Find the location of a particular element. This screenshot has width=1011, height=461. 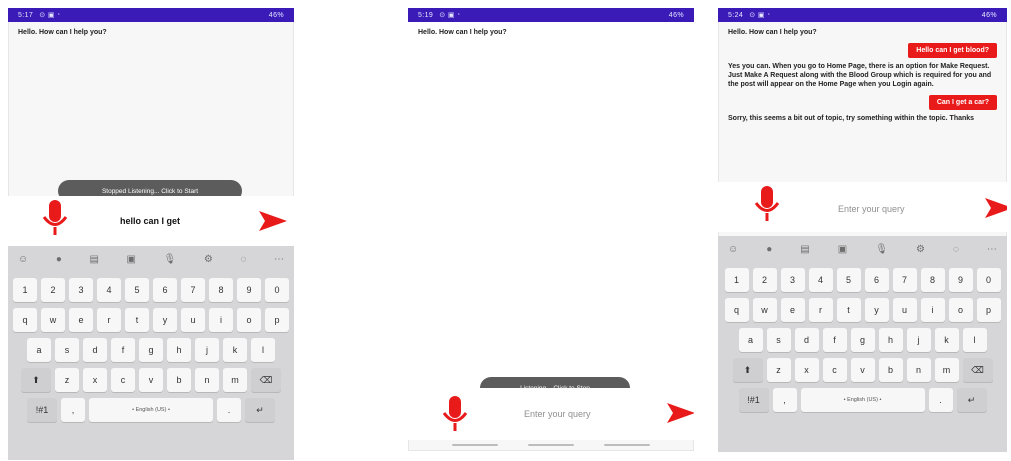

key-7: 7 is located at coordinates (904, 280).